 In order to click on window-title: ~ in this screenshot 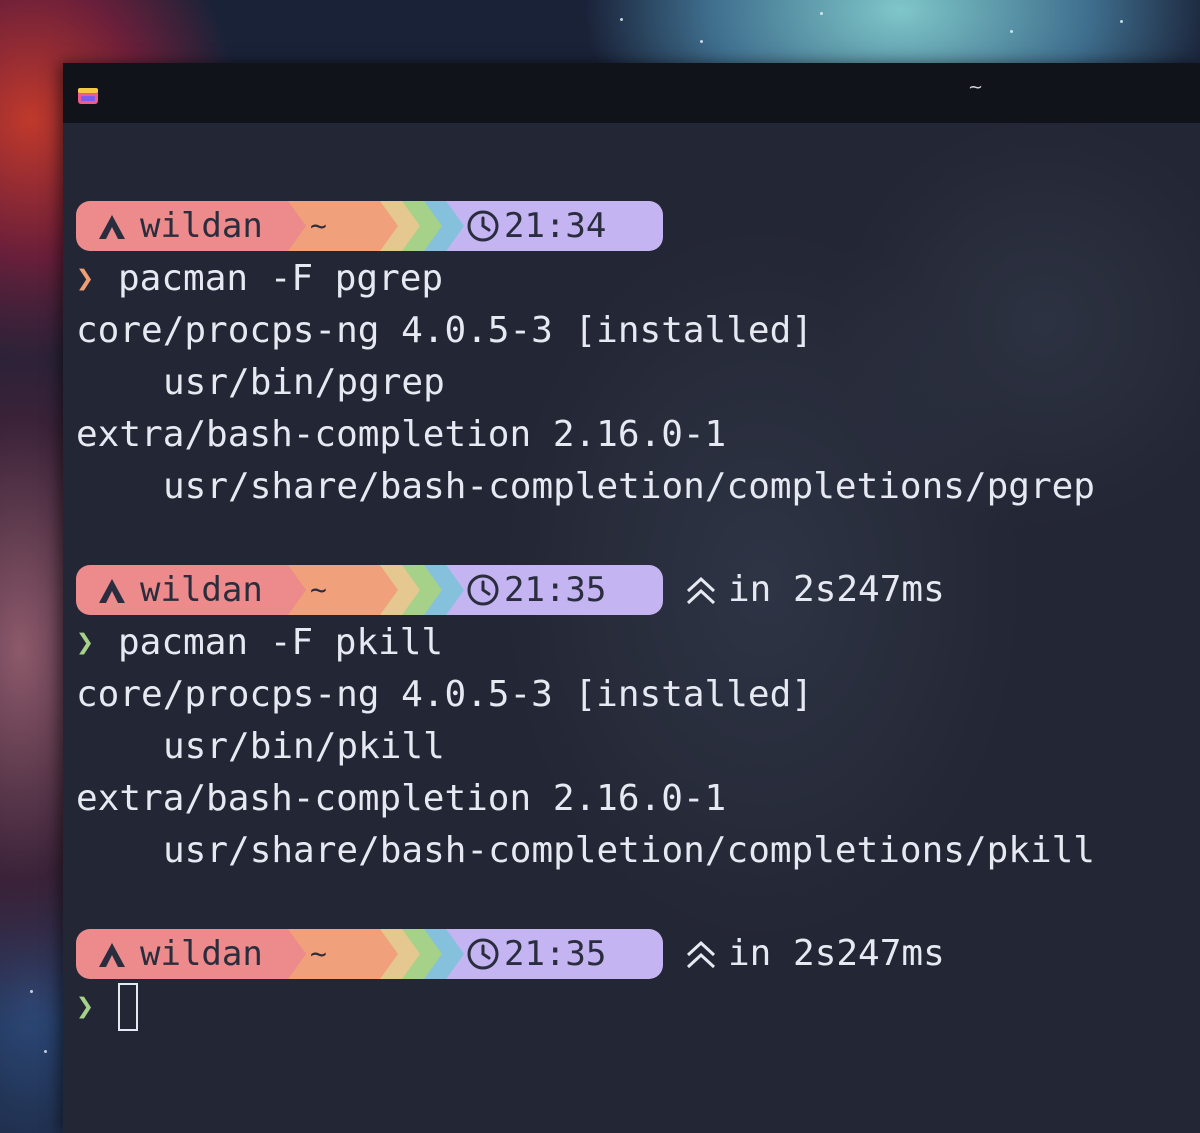, I will do `click(976, 87)`.